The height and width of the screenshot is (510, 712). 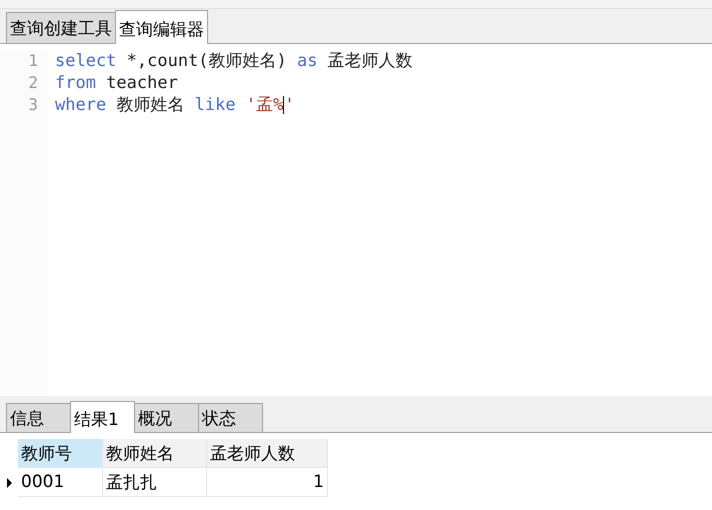 What do you see at coordinates (60, 482) in the screenshot?
I see `table-cell: 0001` at bounding box center [60, 482].